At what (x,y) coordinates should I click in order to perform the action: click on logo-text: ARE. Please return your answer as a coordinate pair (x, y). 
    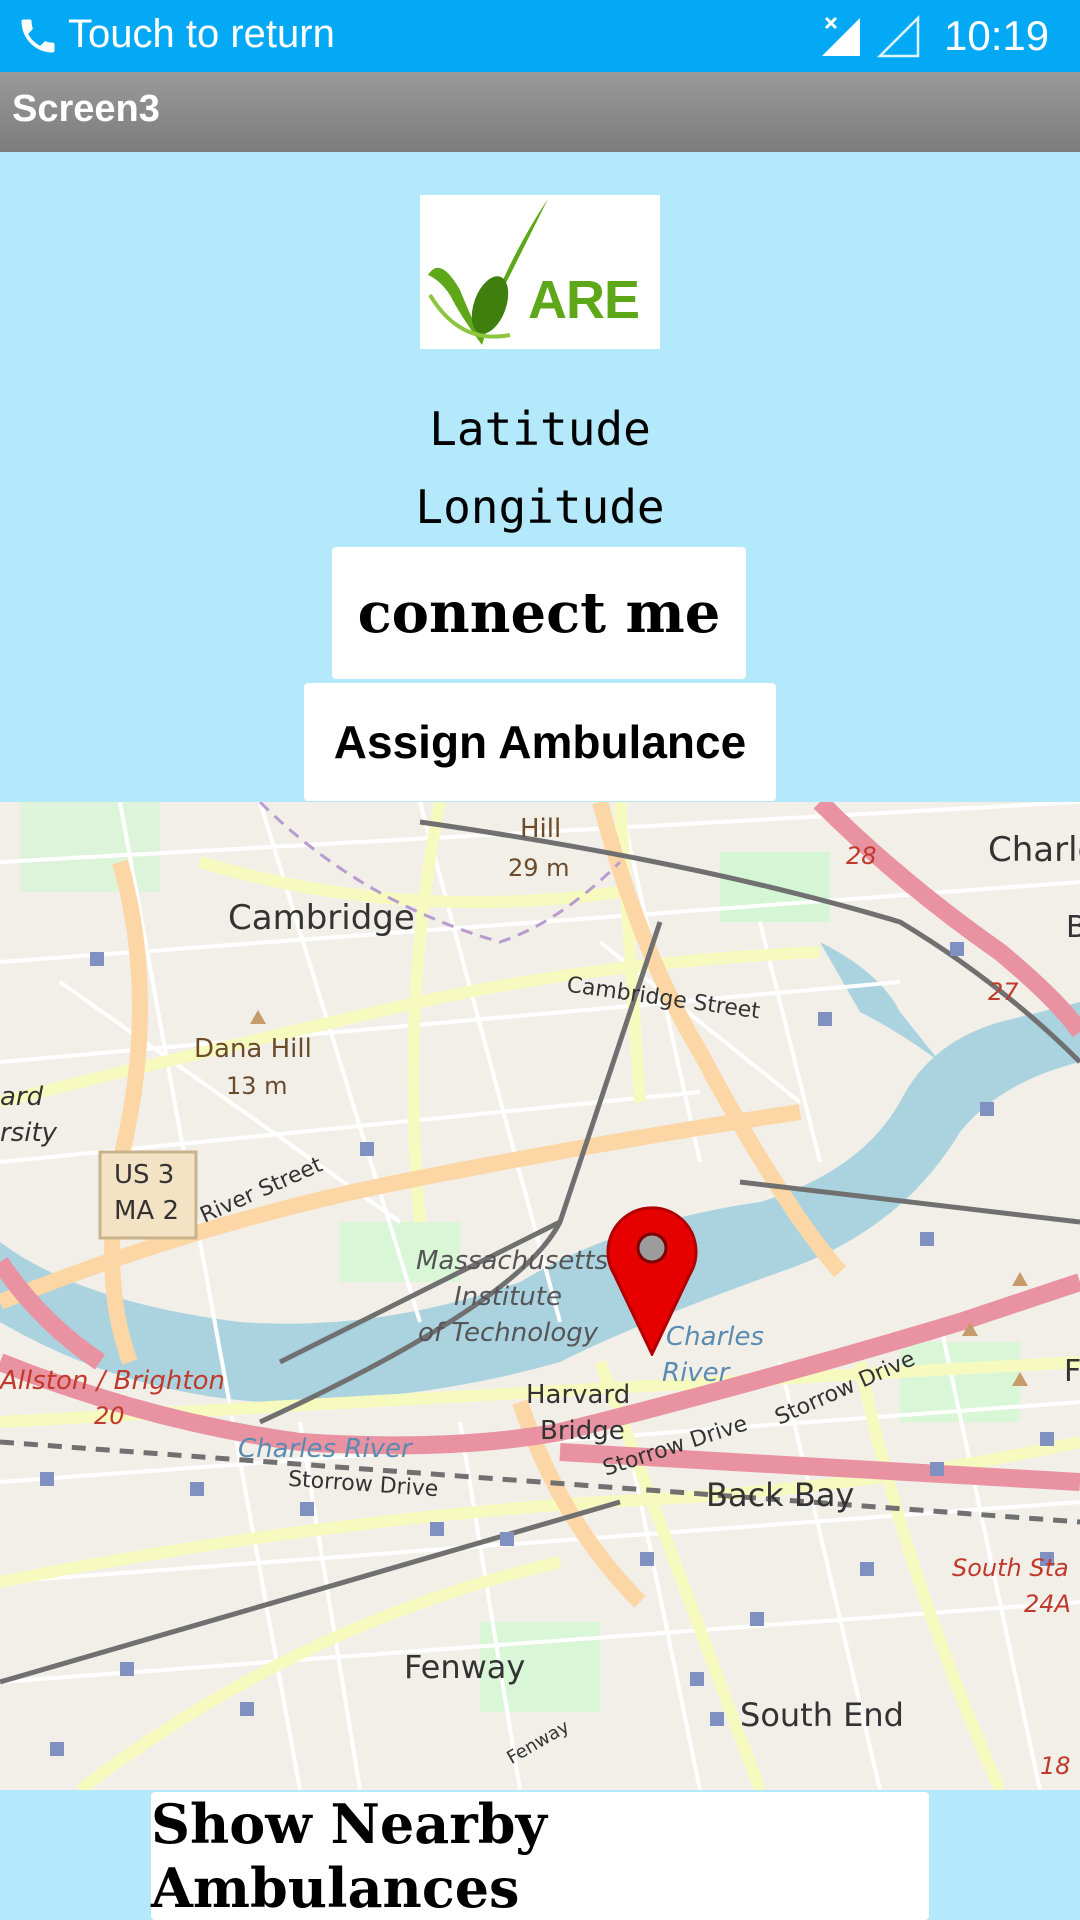
    Looking at the image, I should click on (584, 300).